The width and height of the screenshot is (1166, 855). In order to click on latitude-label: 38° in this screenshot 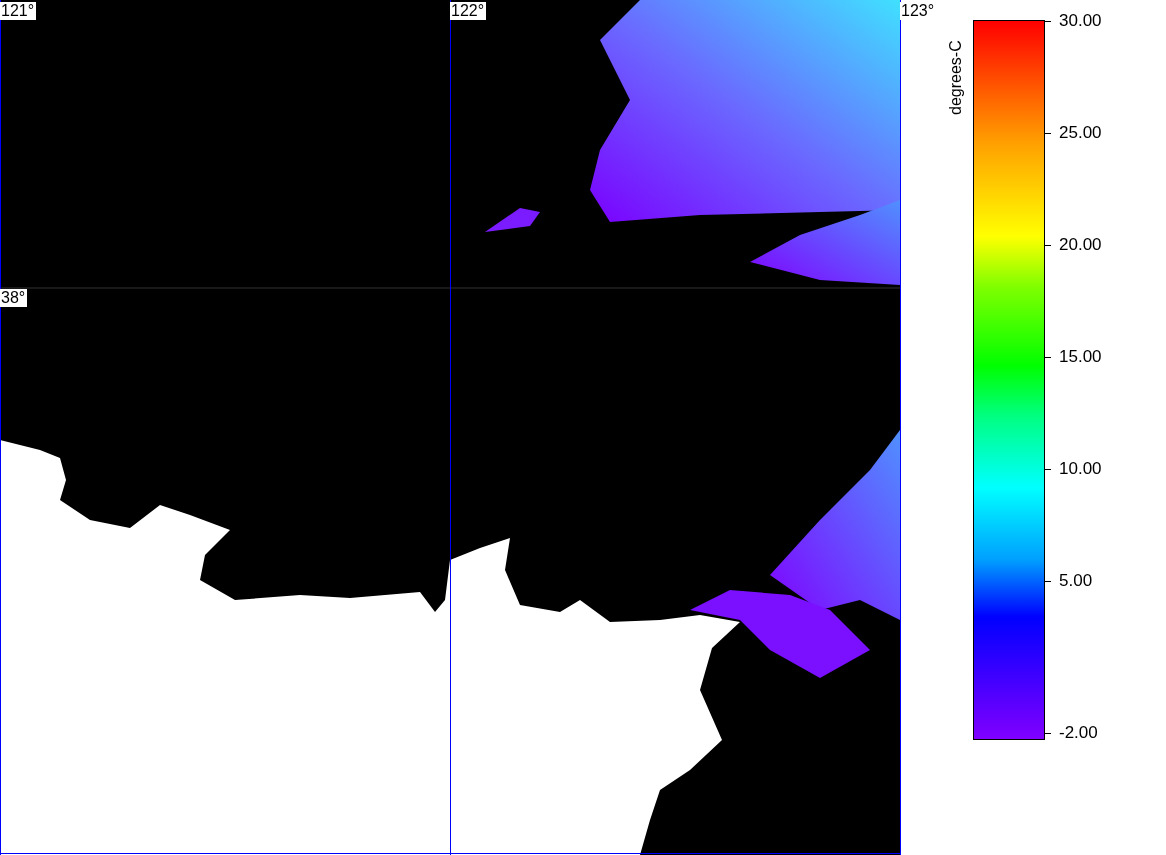, I will do `click(14, 298)`.